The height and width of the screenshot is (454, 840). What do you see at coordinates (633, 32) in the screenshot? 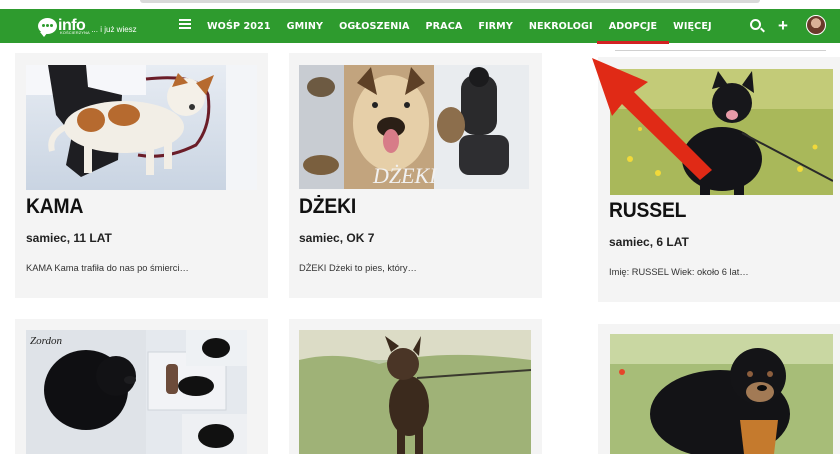
I see `menu-item-adopcje: ADOPCJE` at bounding box center [633, 32].